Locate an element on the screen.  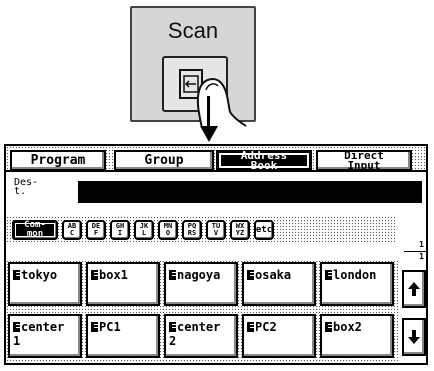
tab-program: Program is located at coordinates (58, 160).